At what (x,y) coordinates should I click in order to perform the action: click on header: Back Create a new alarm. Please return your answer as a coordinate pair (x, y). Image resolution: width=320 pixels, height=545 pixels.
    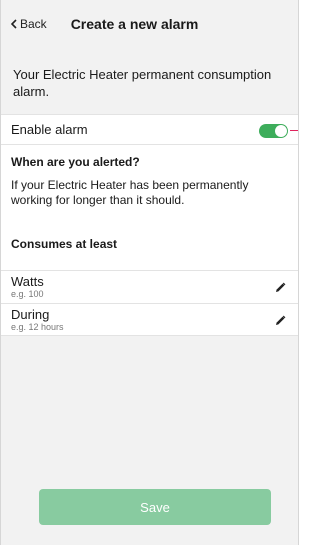
    Looking at the image, I should click on (149, 24).